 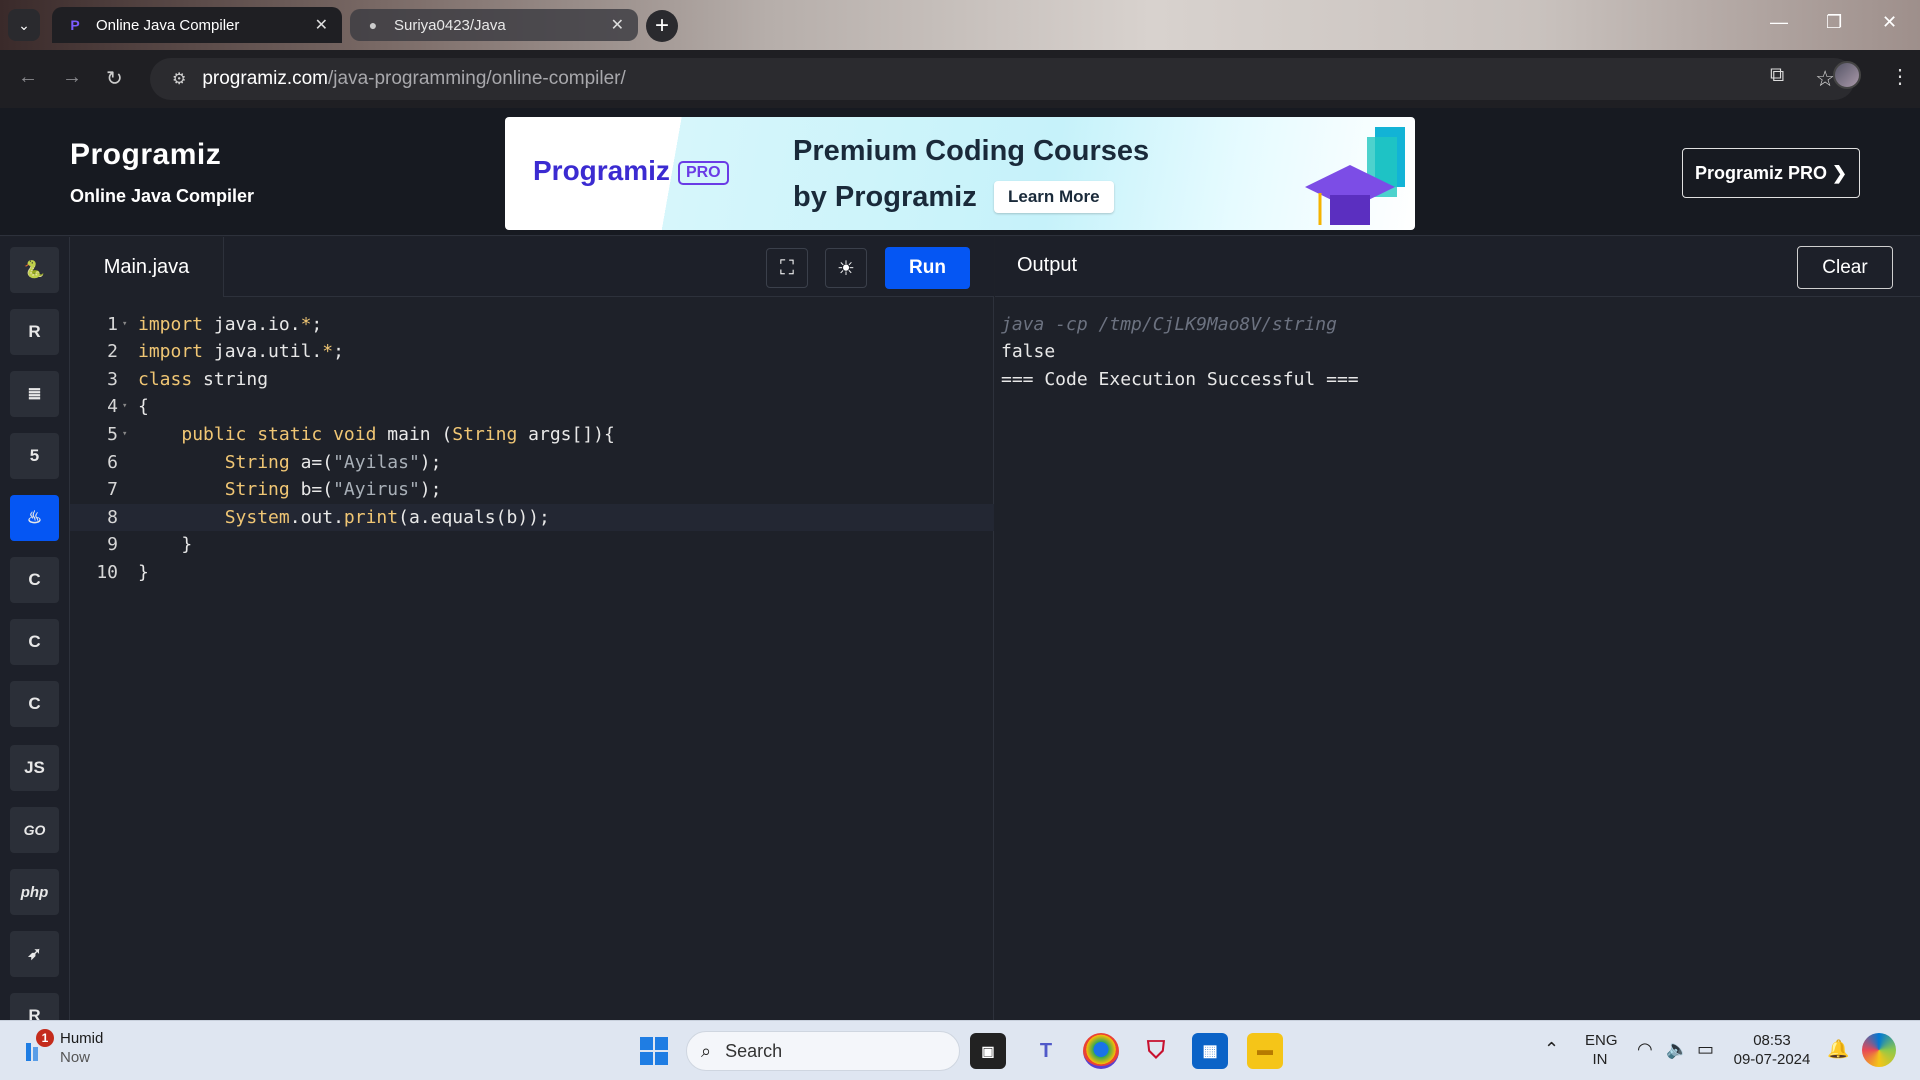 What do you see at coordinates (373, 25) in the screenshot?
I see `github-icon: ●` at bounding box center [373, 25].